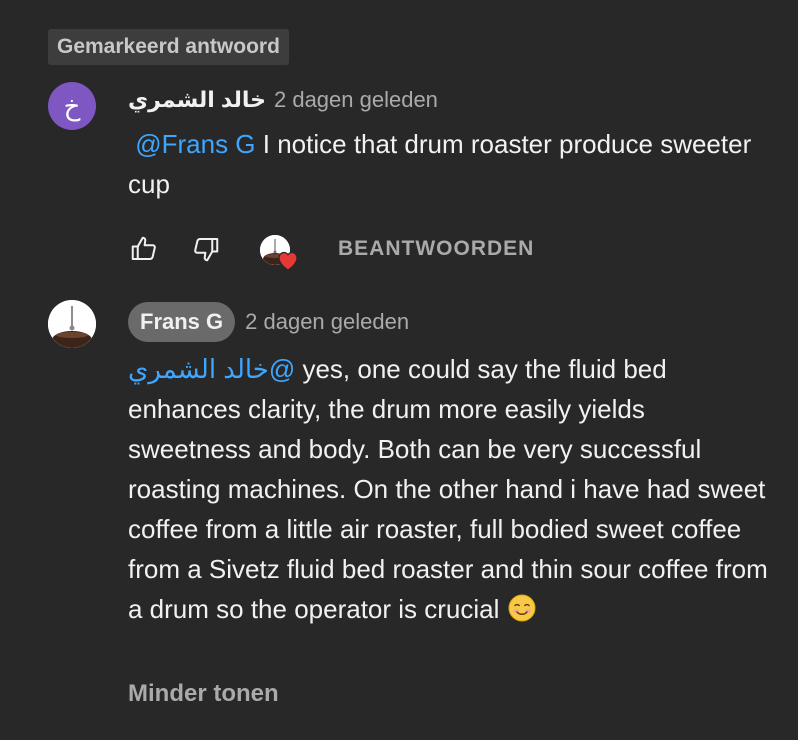 The image size is (798, 740). What do you see at coordinates (211, 369) in the screenshot?
I see `mention-link: @خالد الشمري` at bounding box center [211, 369].